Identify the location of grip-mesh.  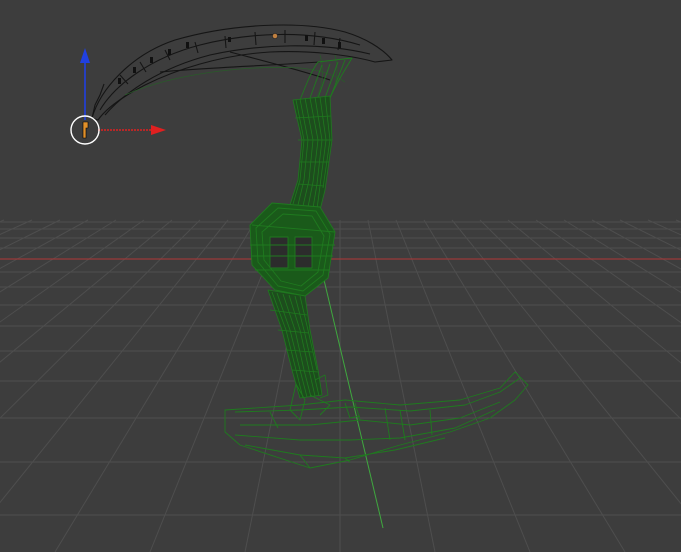
(292, 249).